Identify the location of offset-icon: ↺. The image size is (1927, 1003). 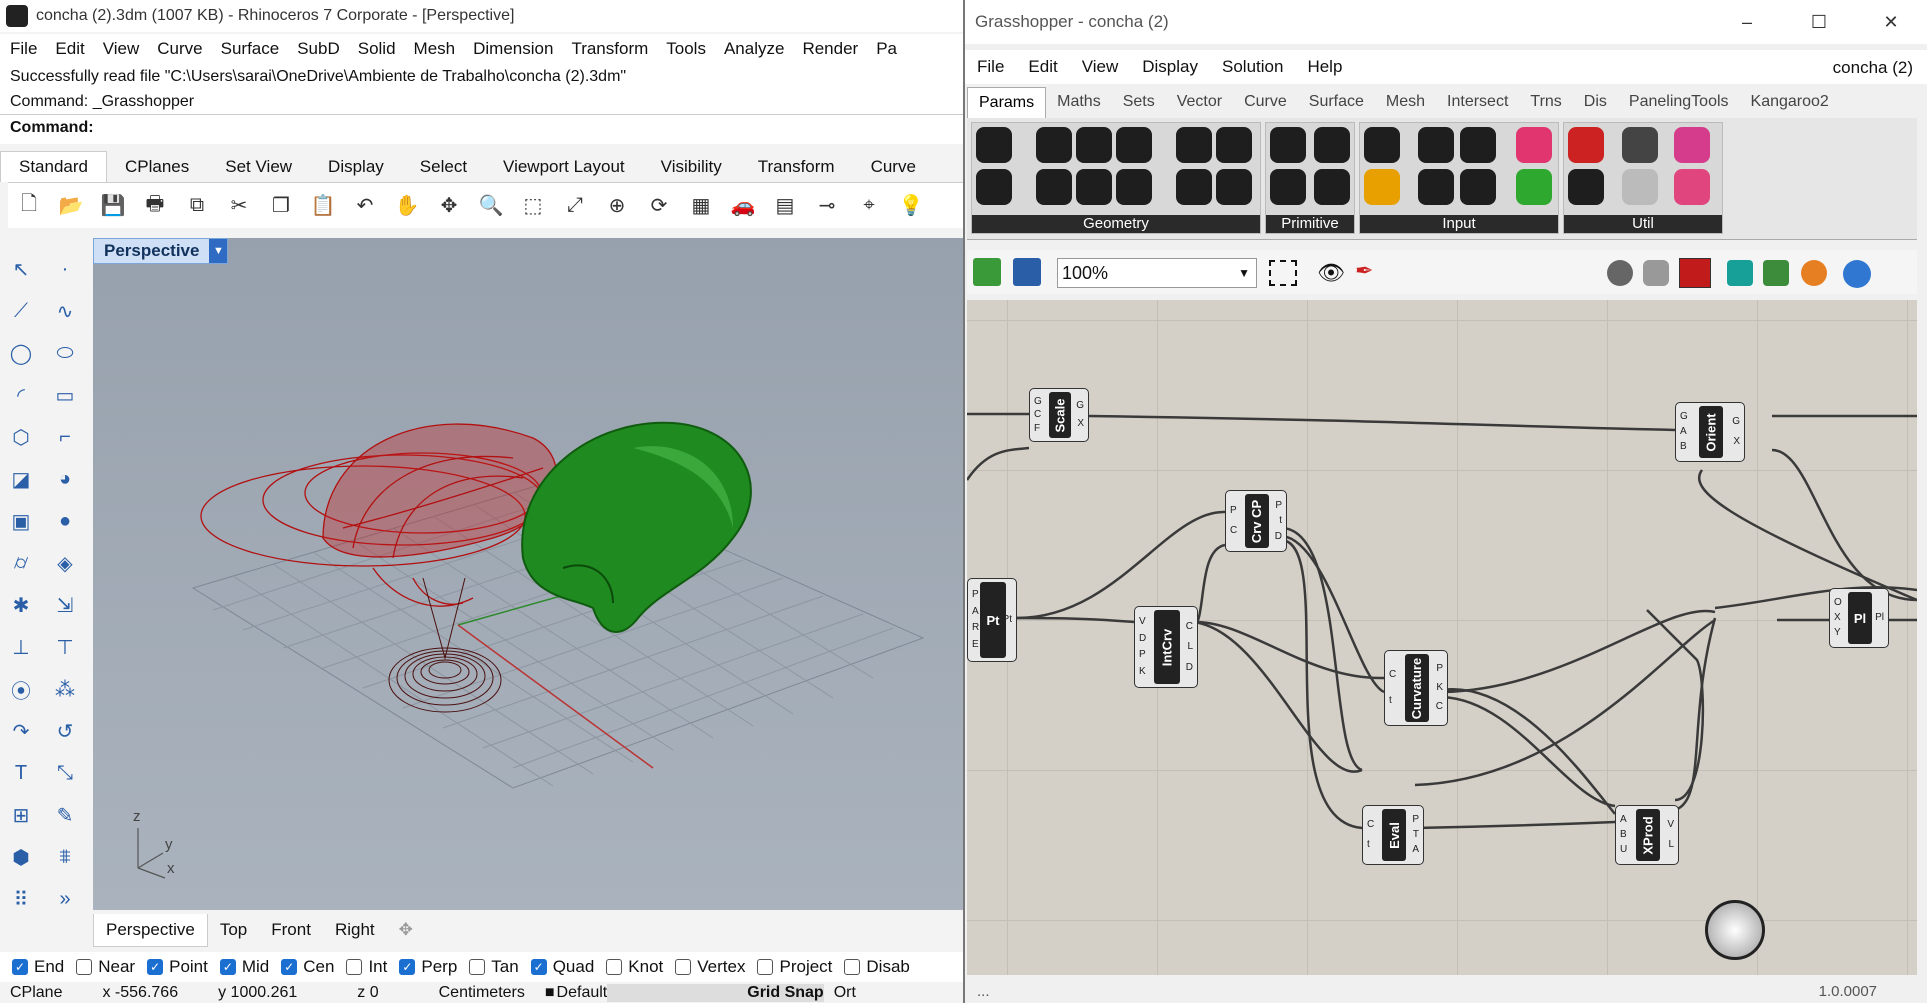
(65, 731).